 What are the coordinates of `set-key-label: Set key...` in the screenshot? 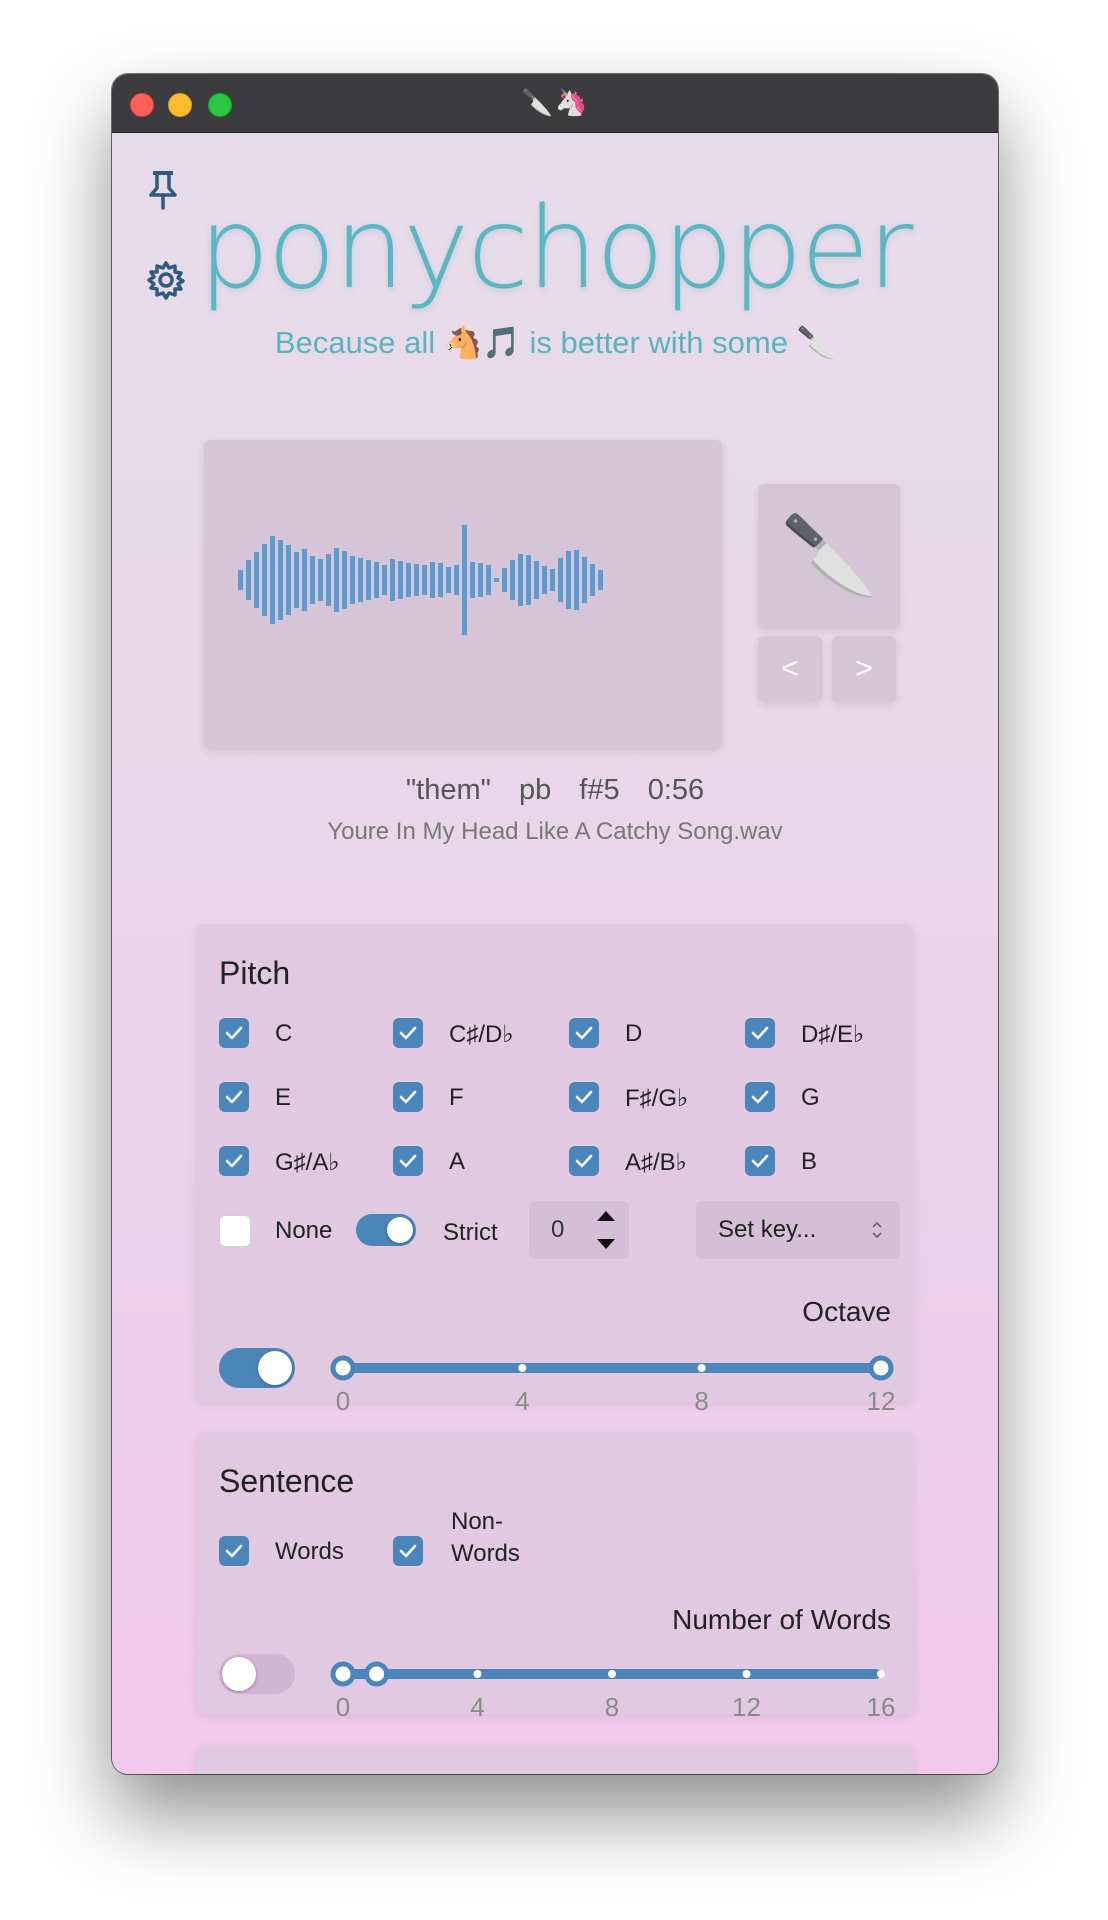 It's located at (767, 1229).